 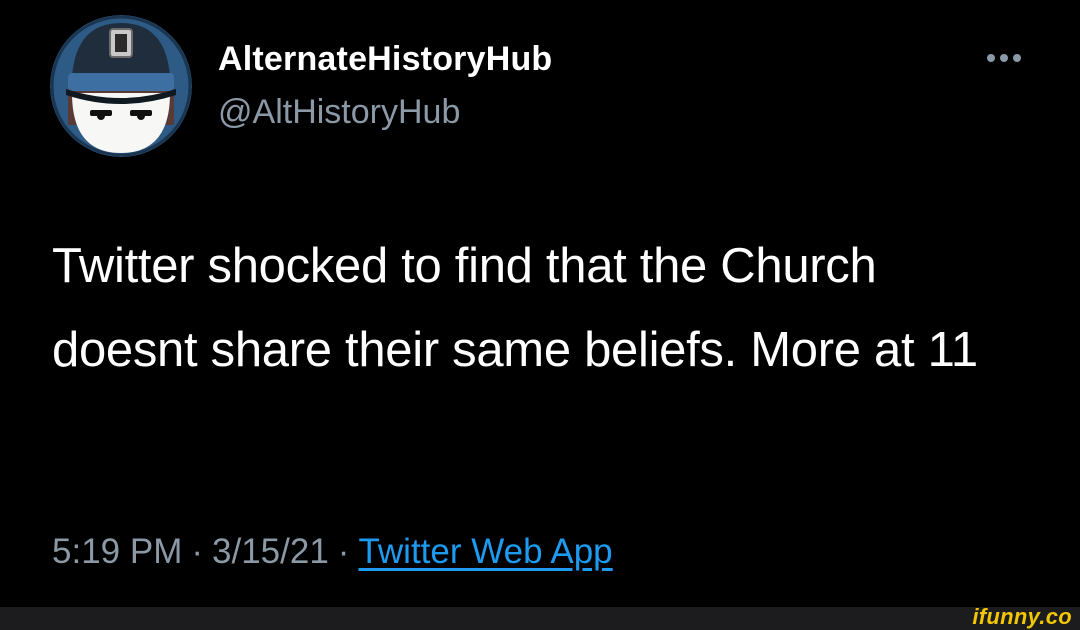 I want to click on tweet-source-link: Twitter Web App, so click(x=485, y=551).